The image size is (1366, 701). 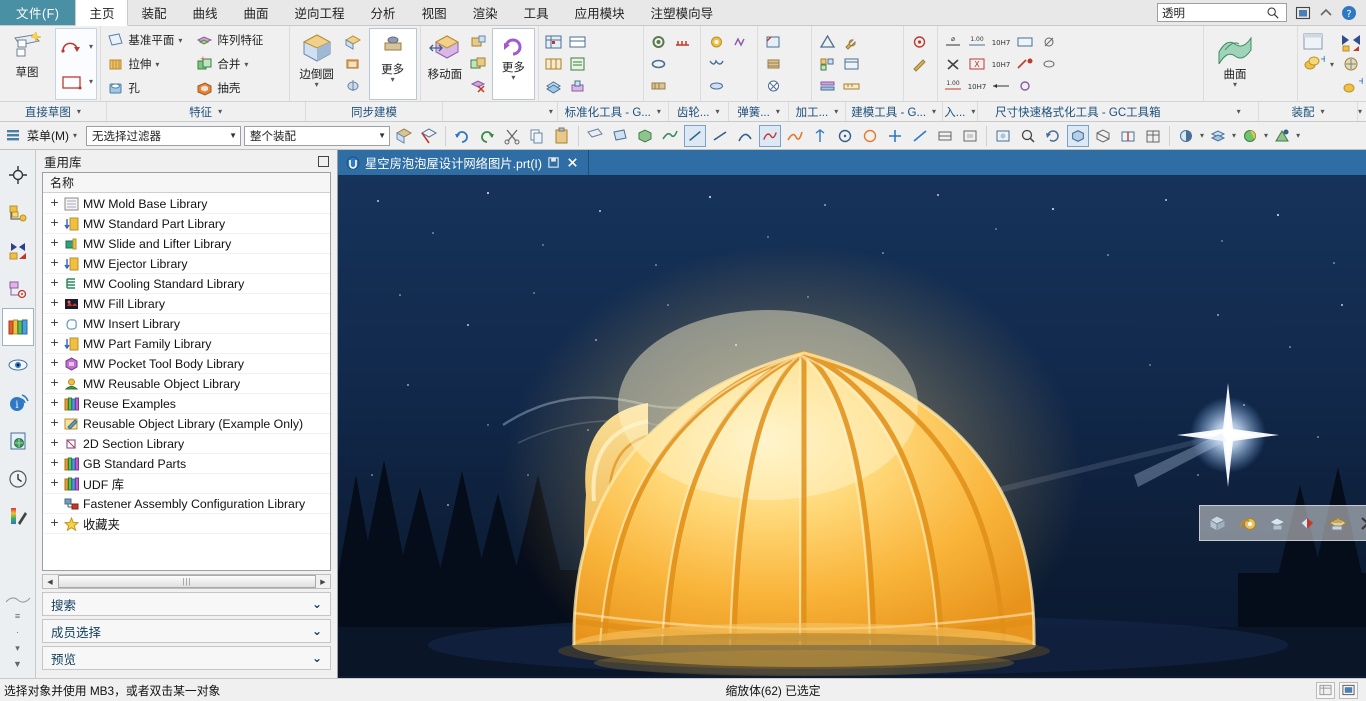 What do you see at coordinates (18, 616) in the screenshot?
I see `rail-minor-1: ≡` at bounding box center [18, 616].